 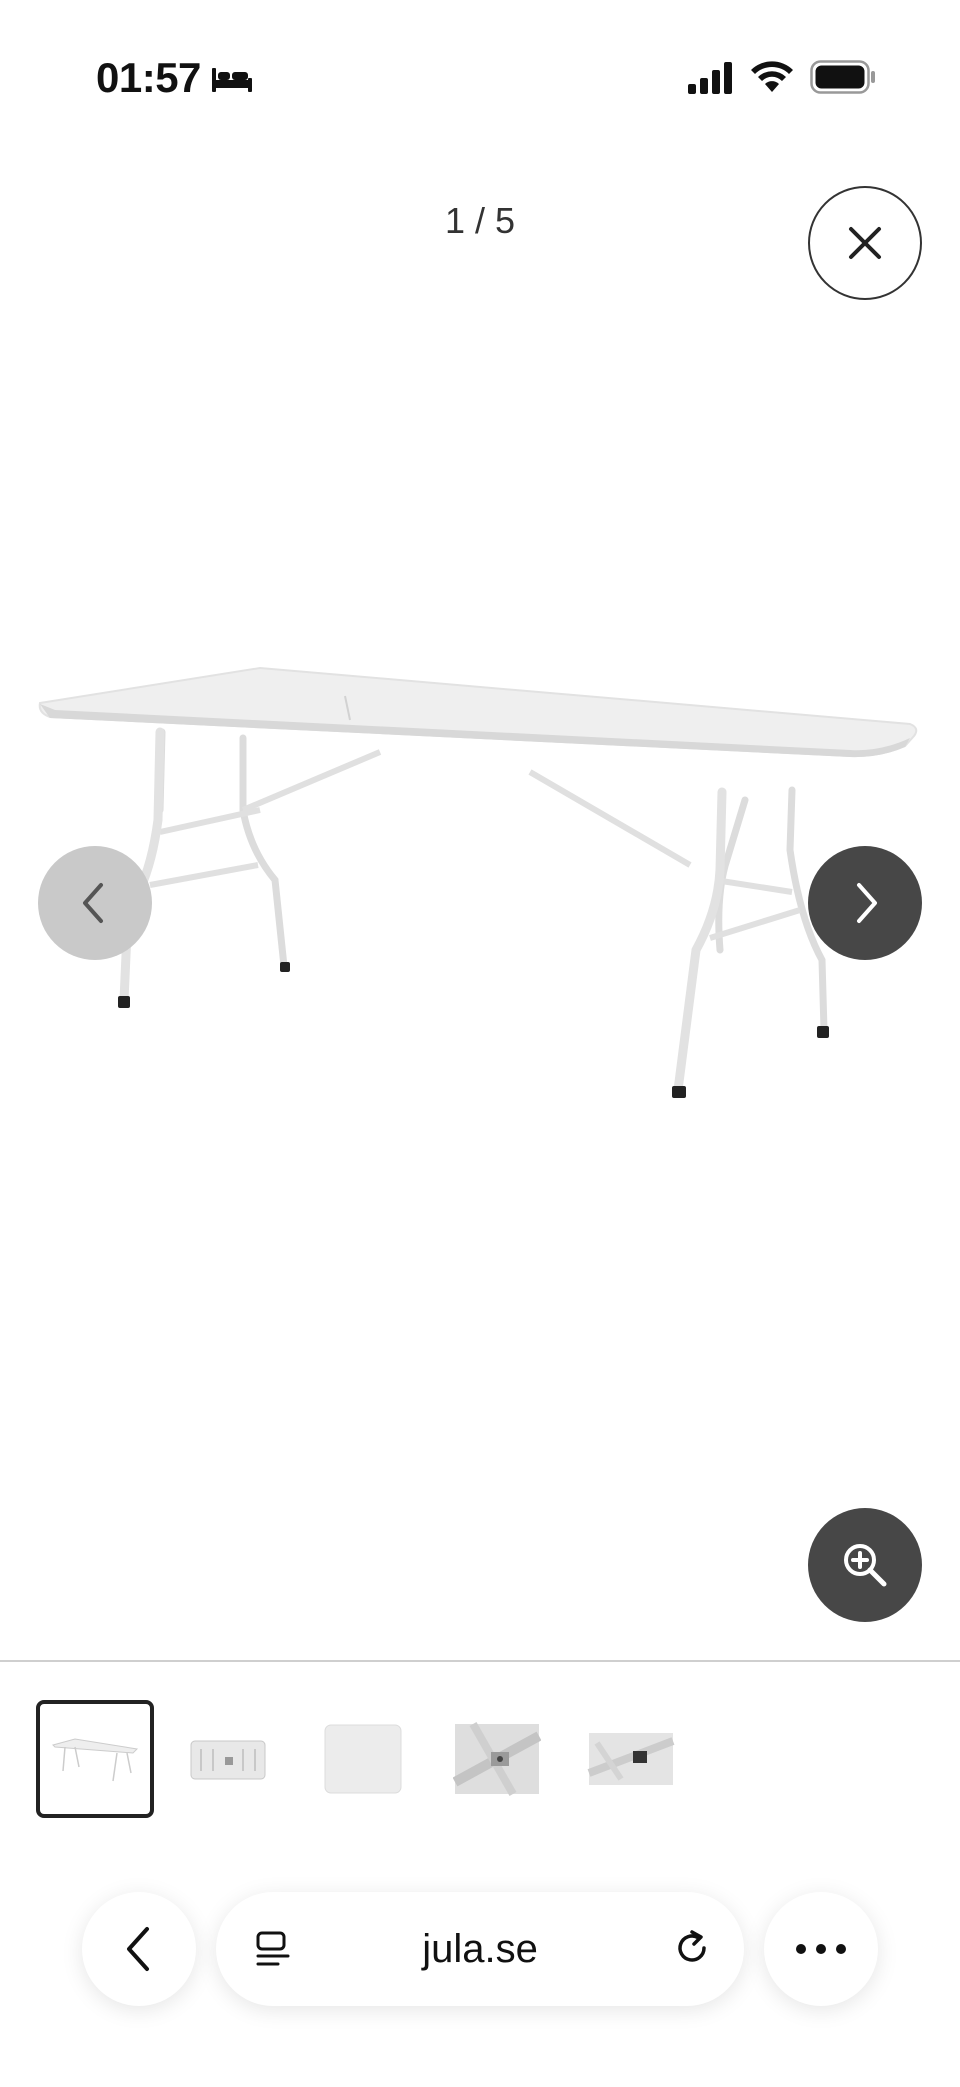 I want to click on close-button, so click(x=865, y=243).